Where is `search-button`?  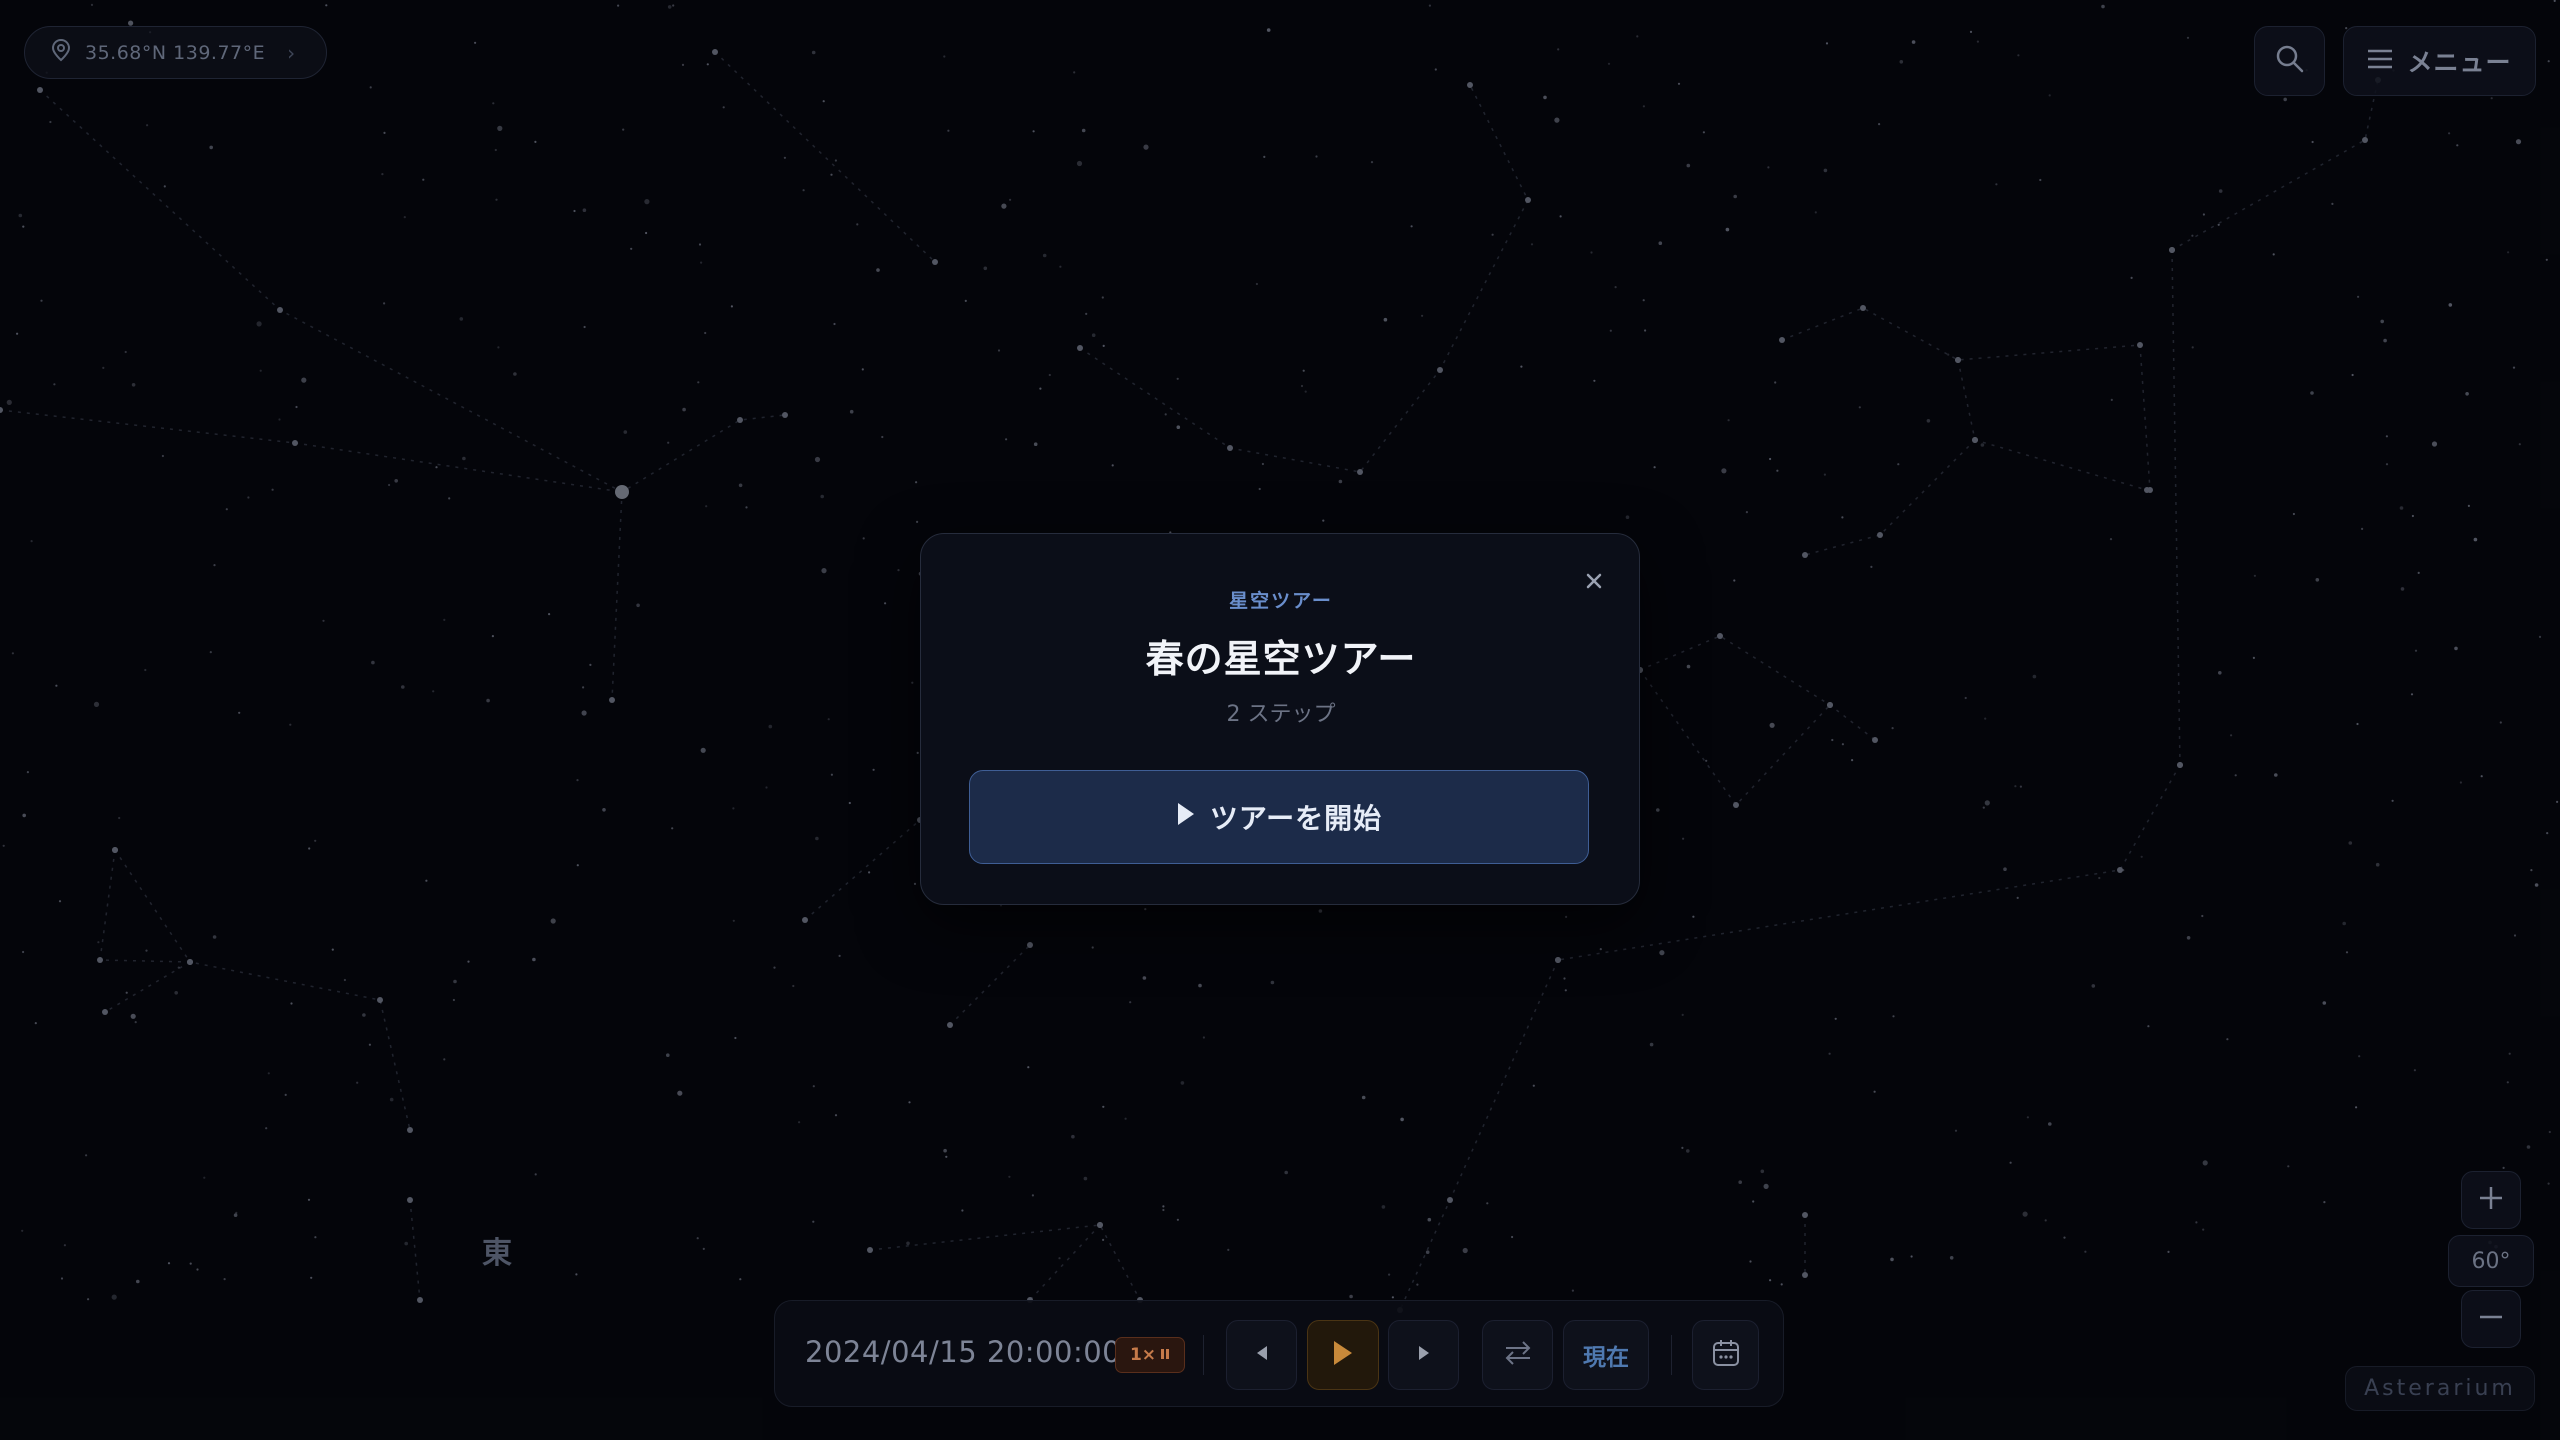
search-button is located at coordinates (2289, 61).